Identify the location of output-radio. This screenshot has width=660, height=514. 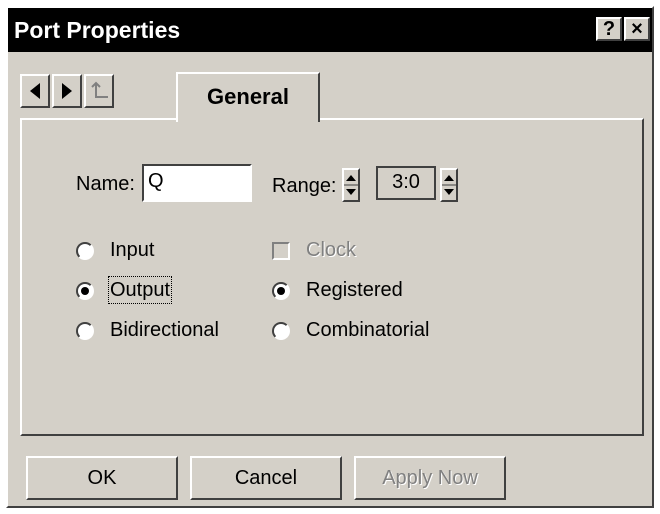
(85, 291).